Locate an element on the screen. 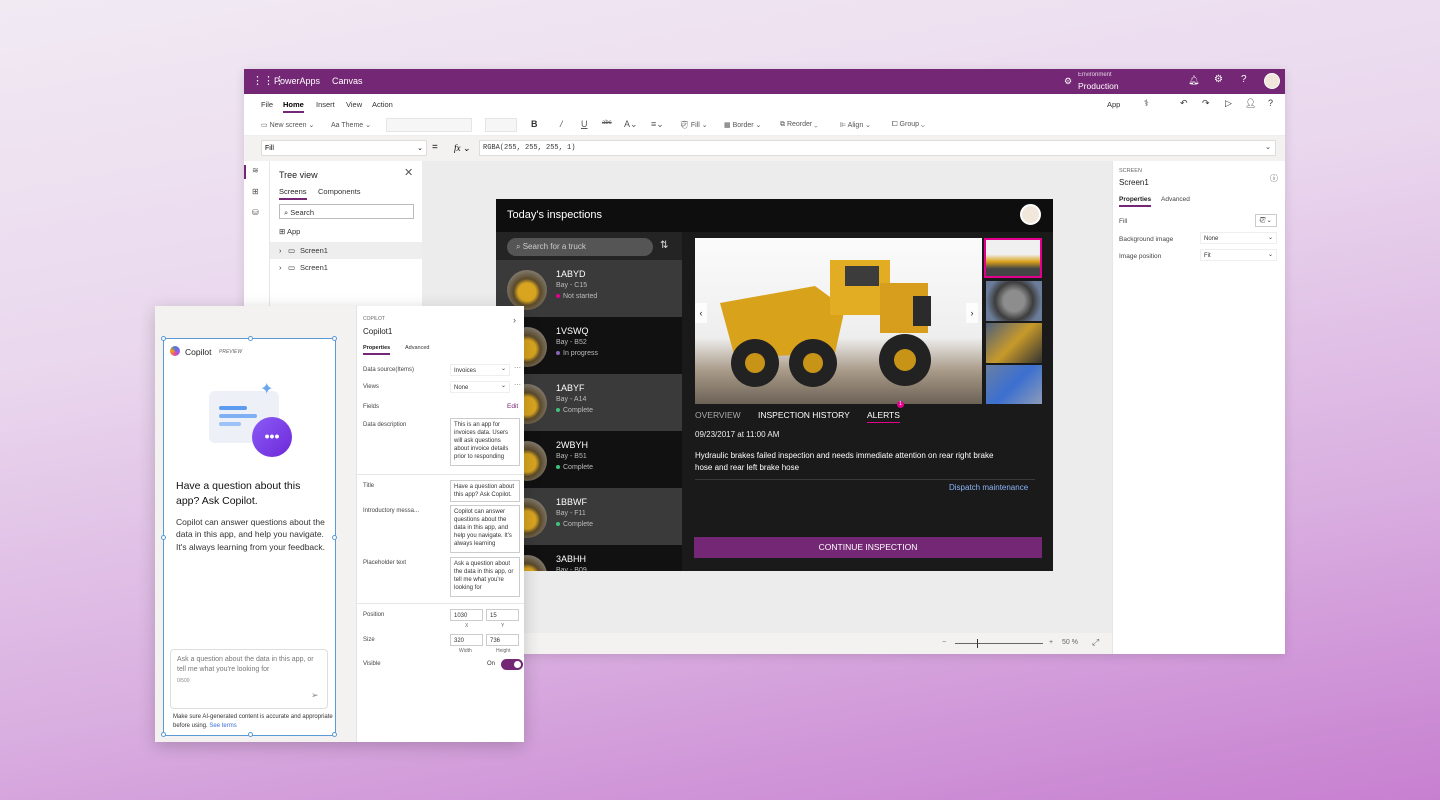 The image size is (1440, 800). width-input: 320 is located at coordinates (466, 640).